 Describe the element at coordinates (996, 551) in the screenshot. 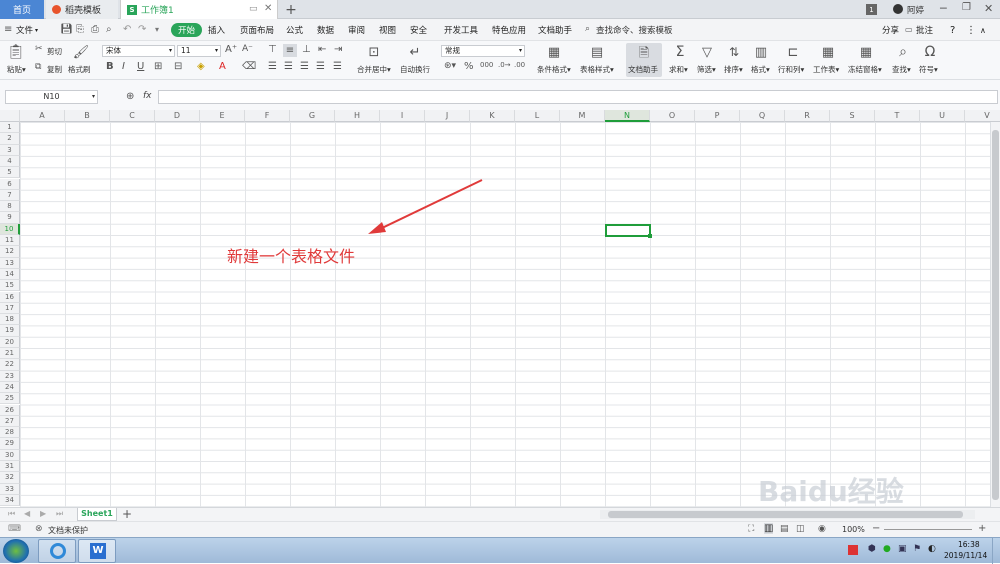

I see `show-desktop-button` at that location.